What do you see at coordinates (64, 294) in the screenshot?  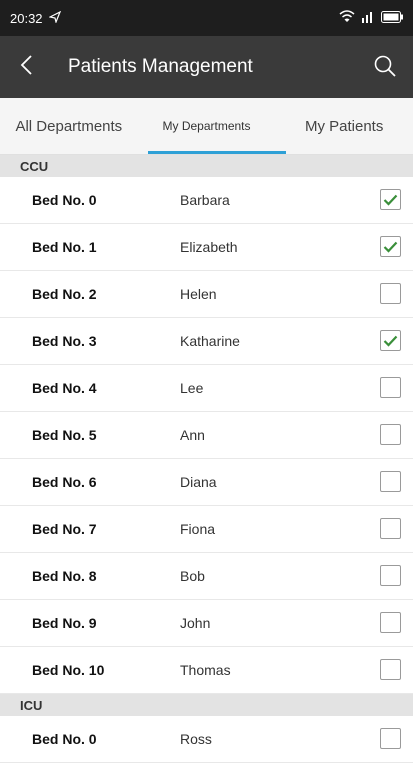 I see `bed-number: Bed No. 2` at bounding box center [64, 294].